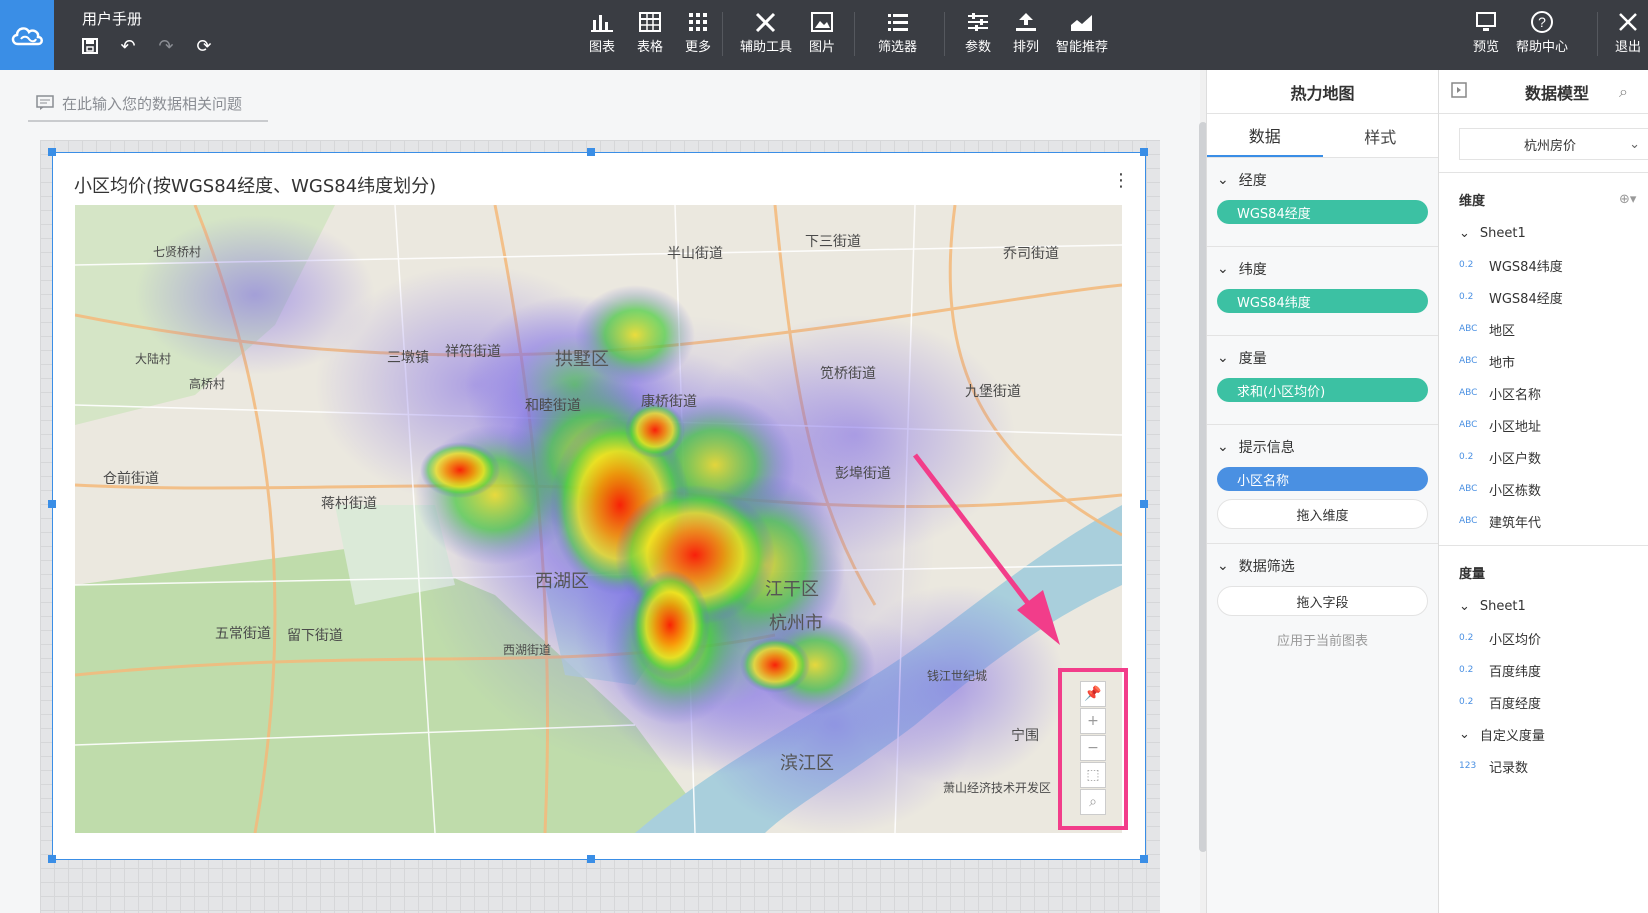 The width and height of the screenshot is (1648, 913). I want to click on tab-data: 数据, so click(1265, 135).